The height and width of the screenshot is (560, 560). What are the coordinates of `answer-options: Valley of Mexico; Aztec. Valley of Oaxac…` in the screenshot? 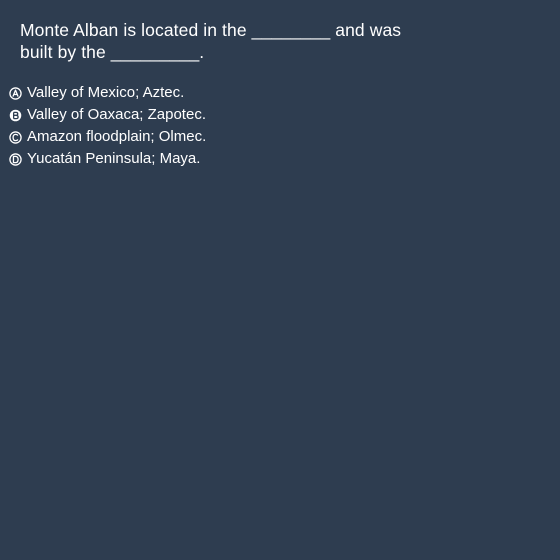 It's located at (209, 126).